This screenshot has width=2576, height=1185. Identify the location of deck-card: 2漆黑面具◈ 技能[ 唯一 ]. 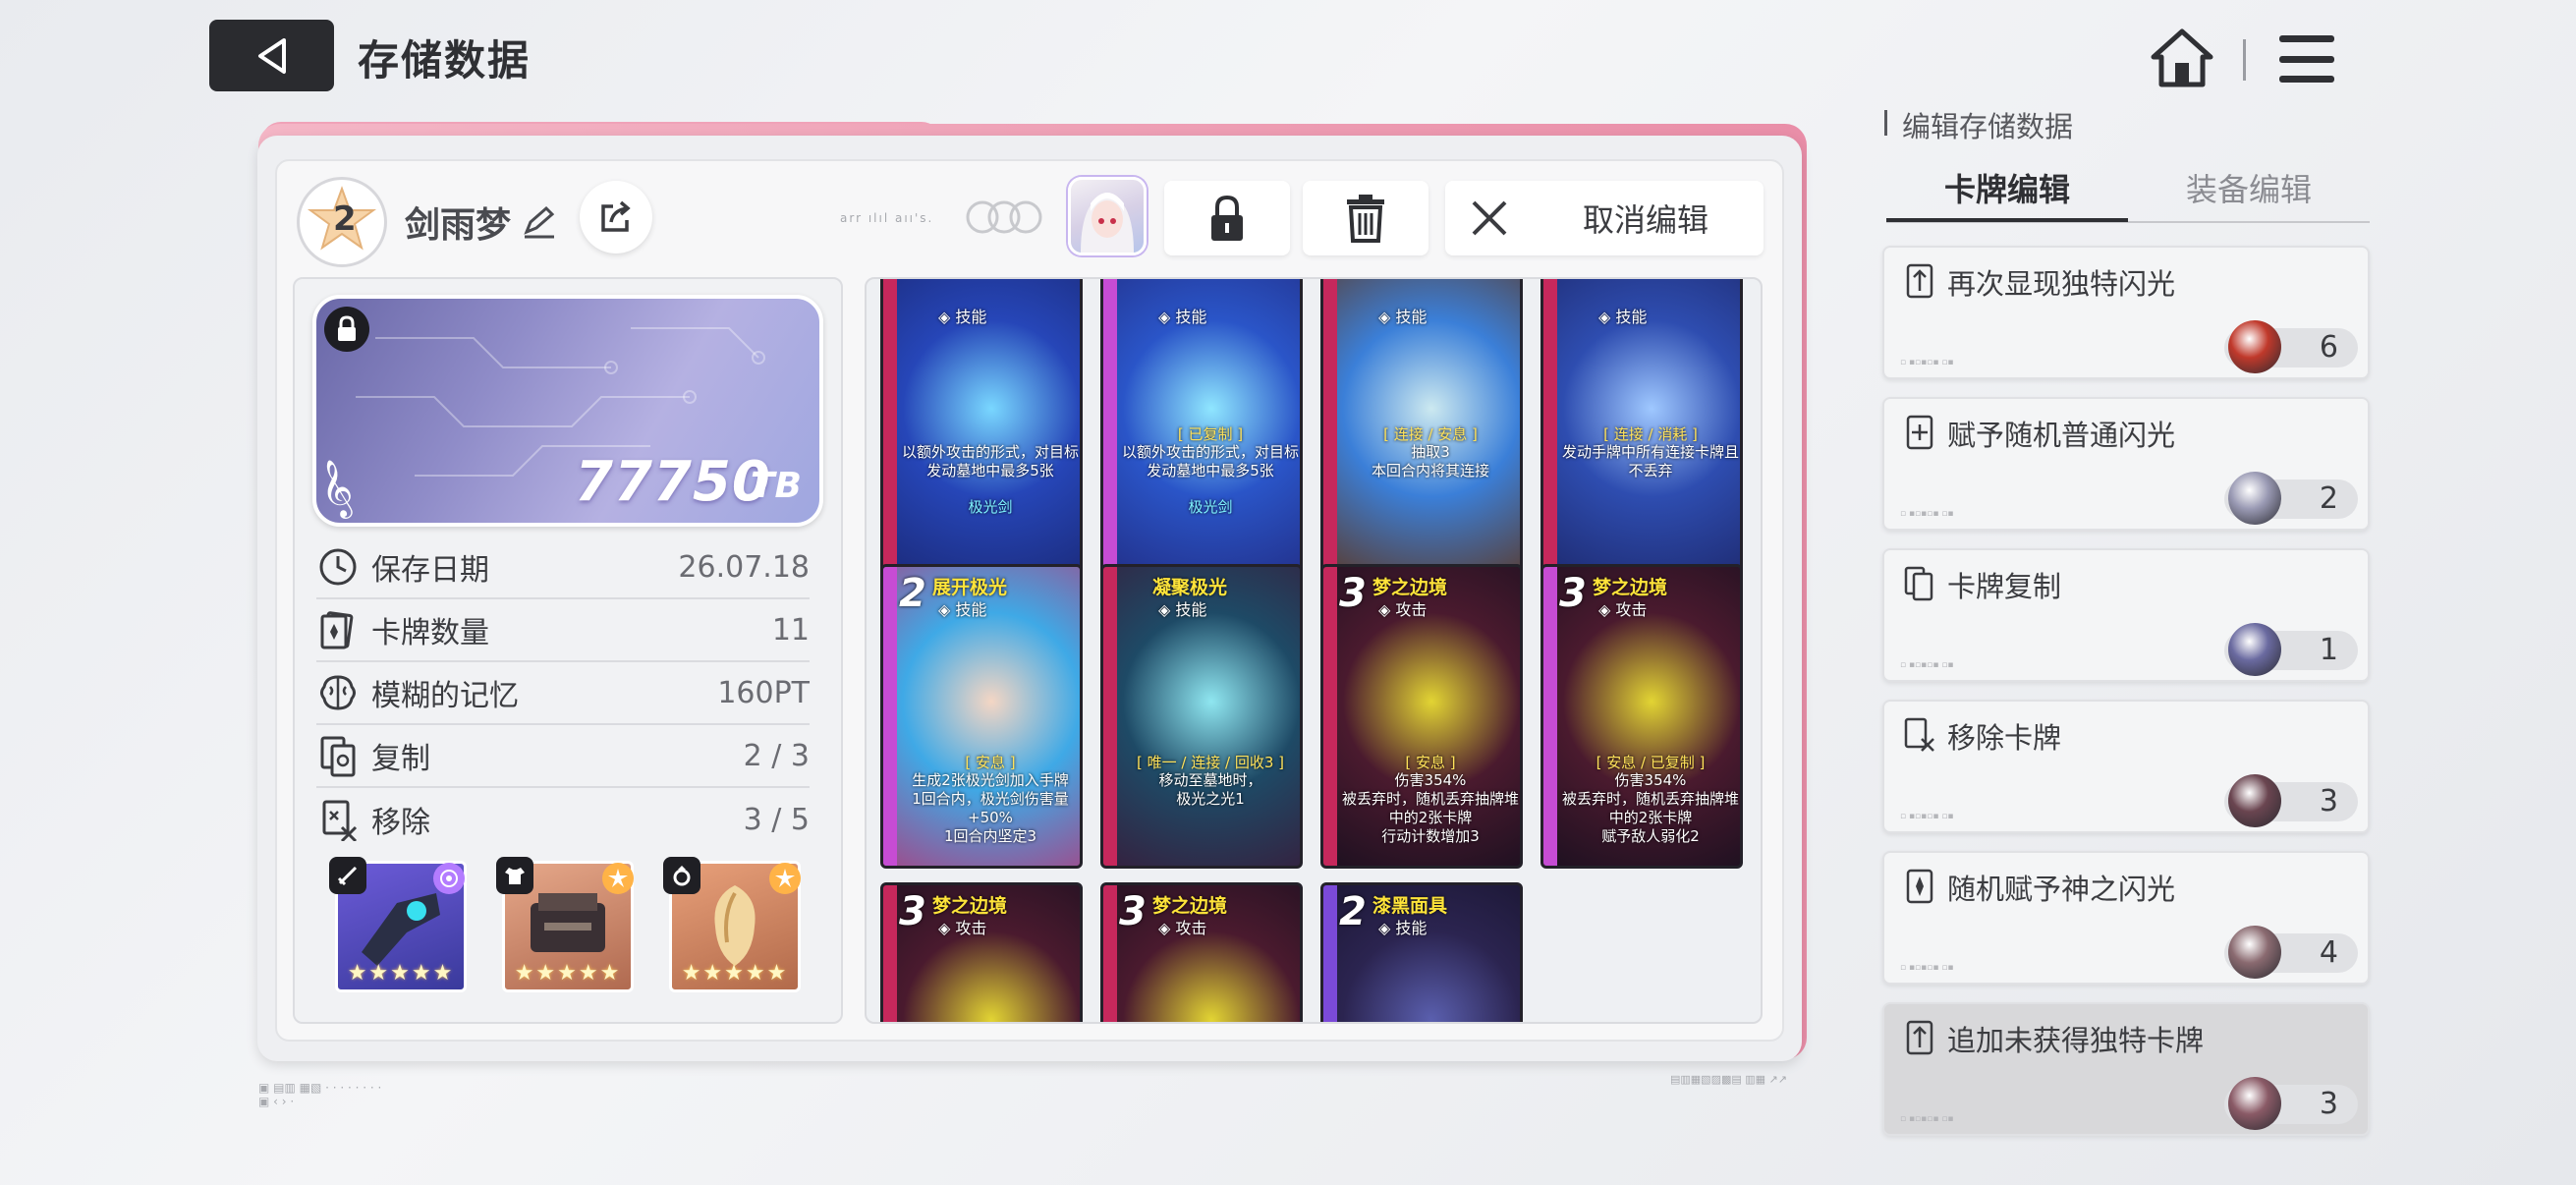
(1421, 952).